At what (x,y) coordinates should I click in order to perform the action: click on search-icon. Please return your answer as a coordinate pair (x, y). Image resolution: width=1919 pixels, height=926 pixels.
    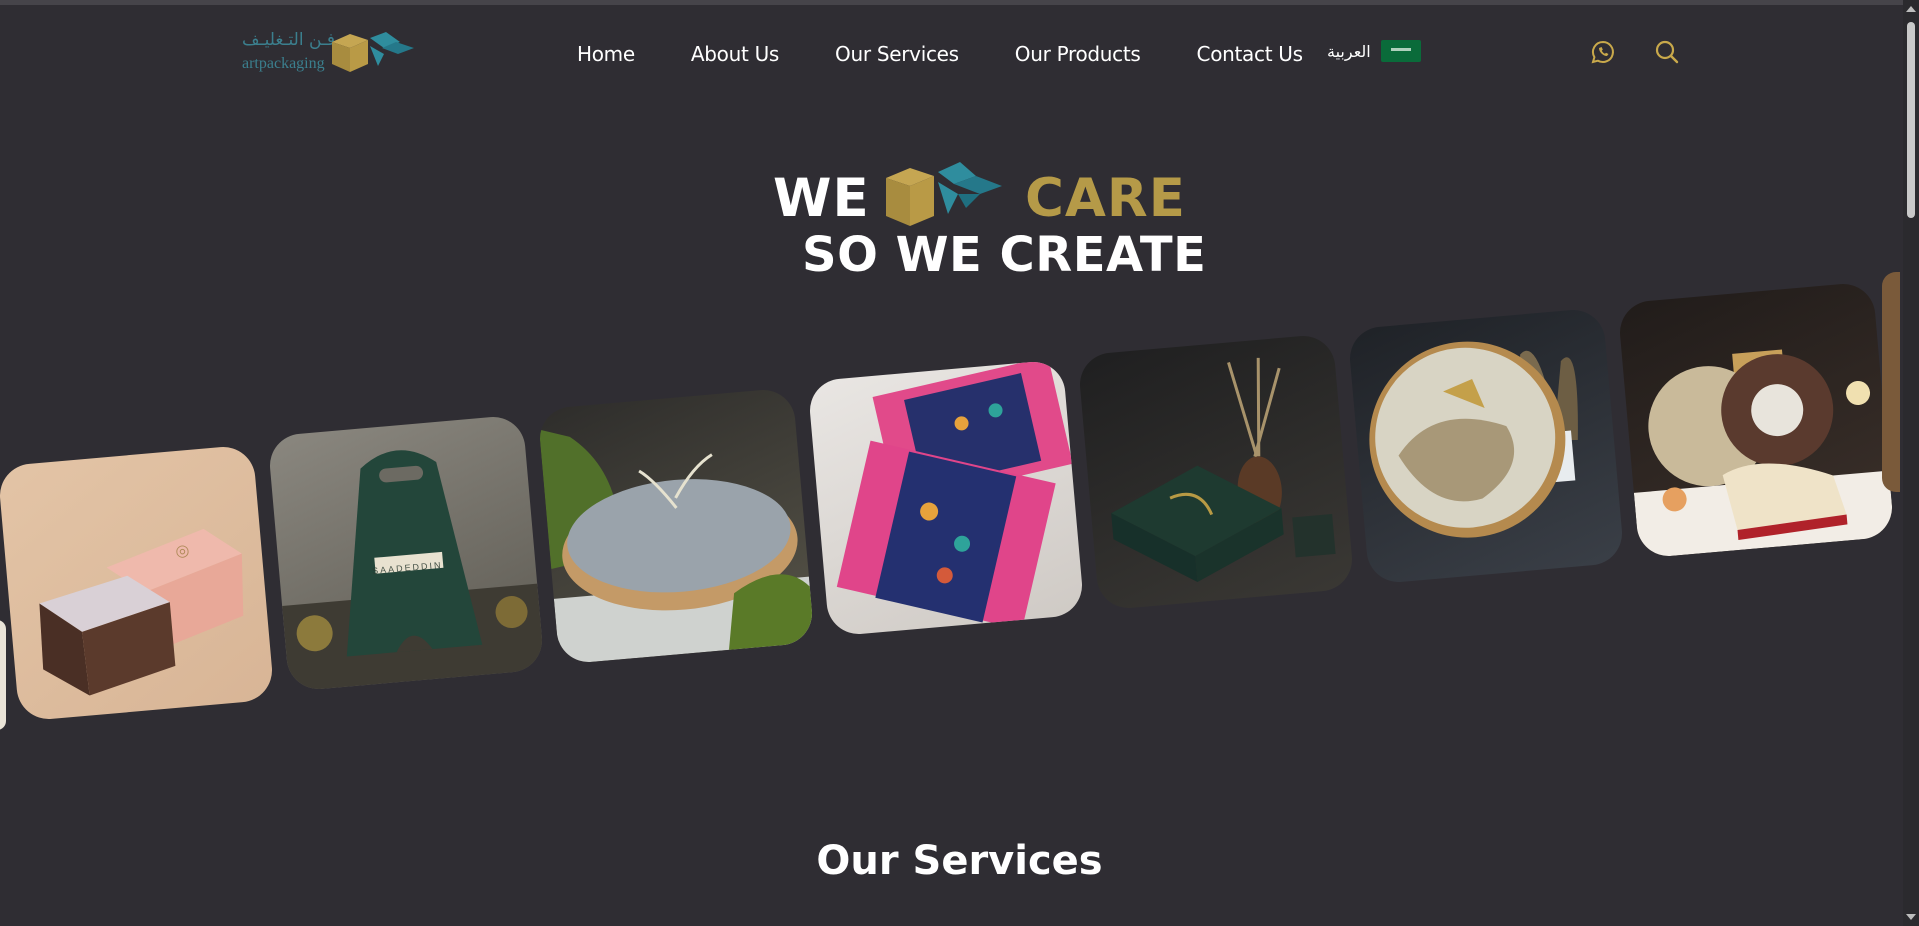
    Looking at the image, I should click on (1667, 52).